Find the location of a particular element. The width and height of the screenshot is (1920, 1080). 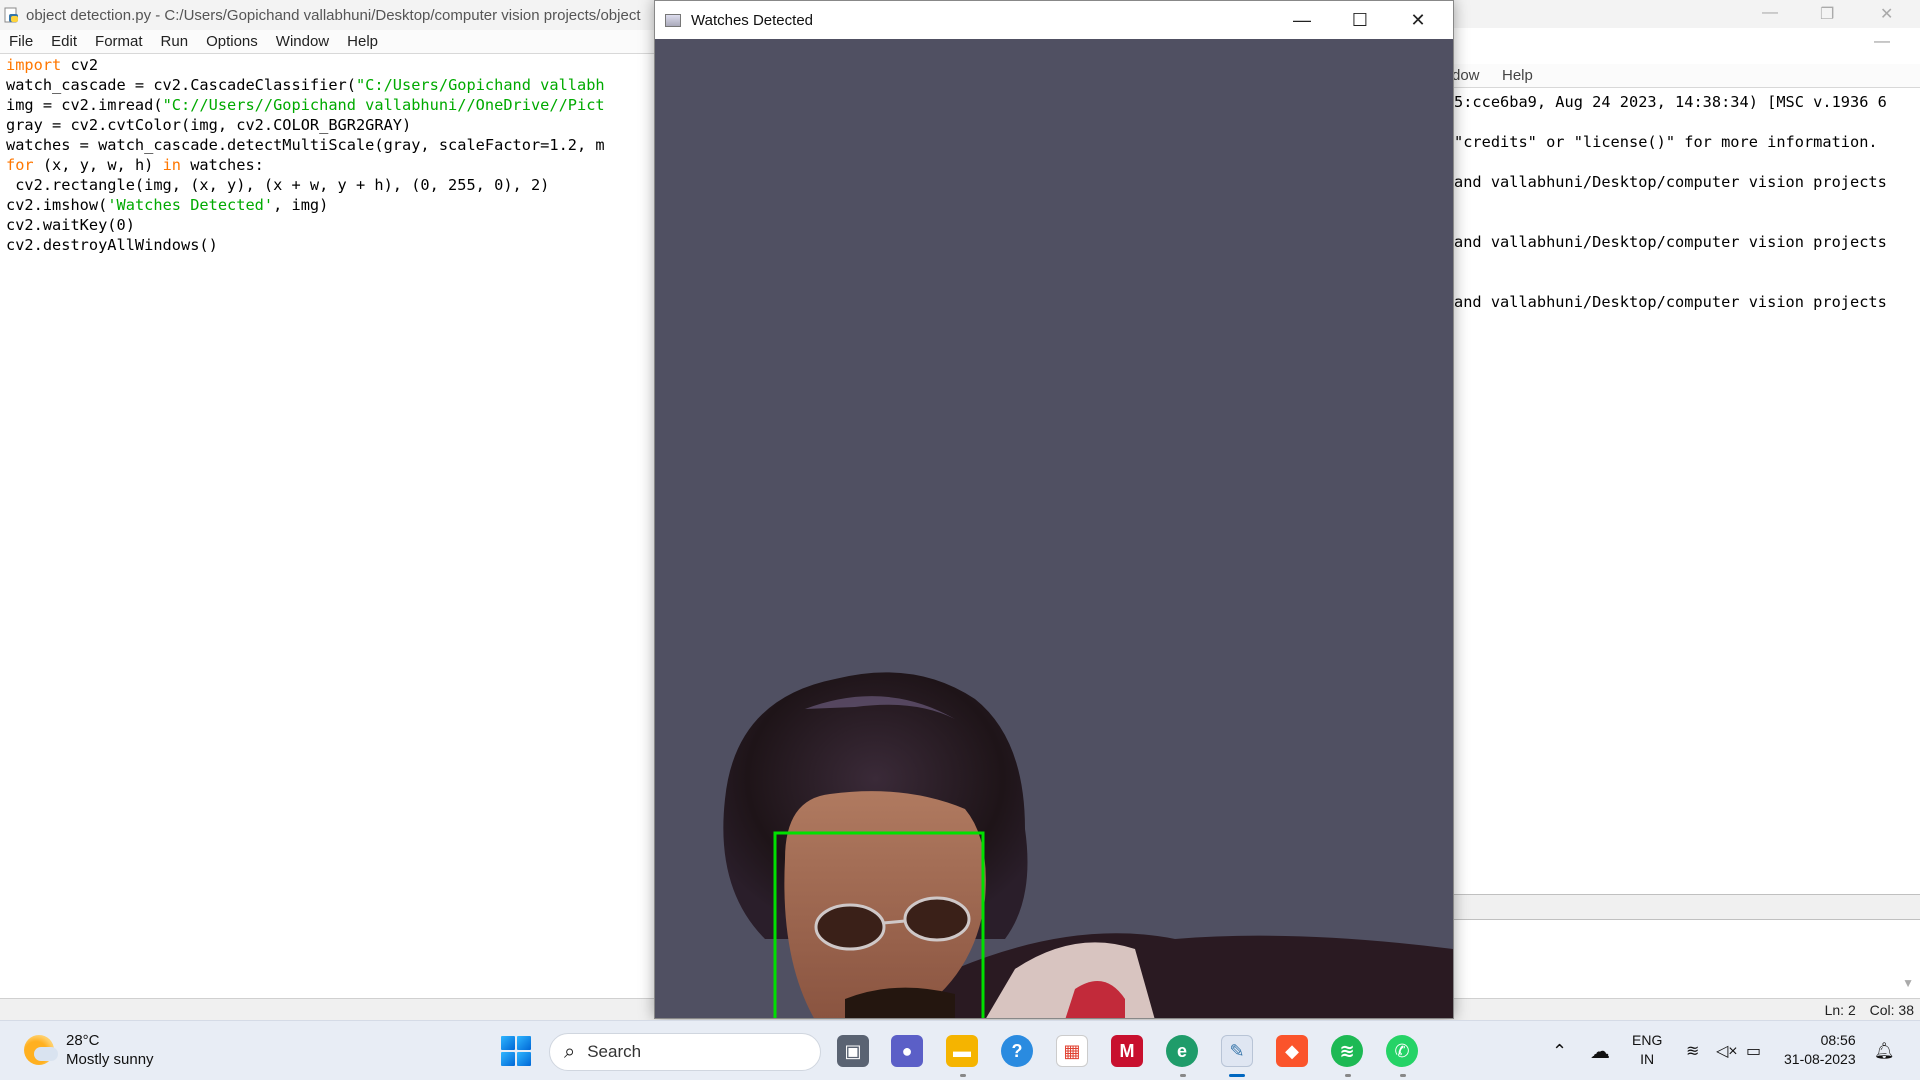

speaker-muted-icon: ◁× is located at coordinates (1727, 1050).